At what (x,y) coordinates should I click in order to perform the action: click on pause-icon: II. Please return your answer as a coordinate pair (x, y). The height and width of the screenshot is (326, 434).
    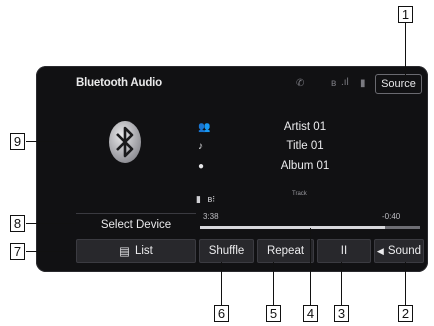
    Looking at the image, I should click on (344, 251).